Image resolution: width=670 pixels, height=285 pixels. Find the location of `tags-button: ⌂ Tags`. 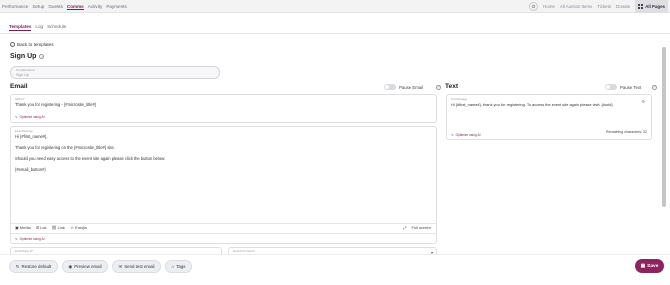

tags-button: ⌂ Tags is located at coordinates (178, 266).